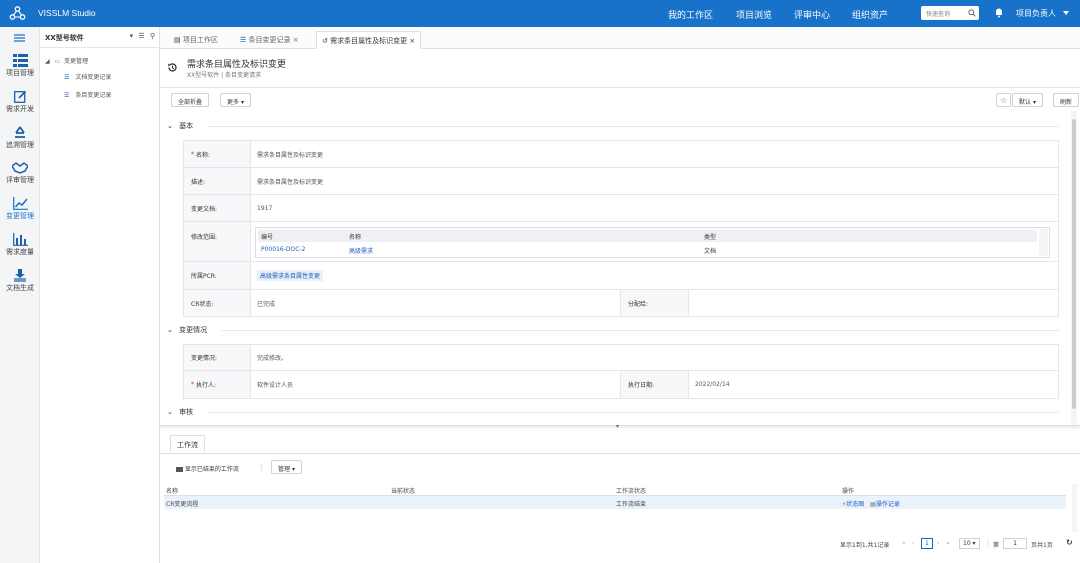 This screenshot has width=1080, height=563. I want to click on page-size-select: 10 ▾, so click(969, 543).